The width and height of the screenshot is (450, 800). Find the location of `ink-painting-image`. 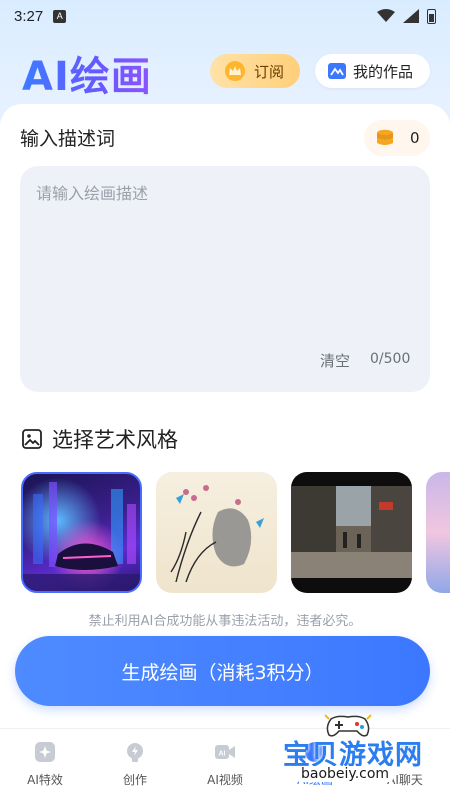

ink-painting-image is located at coordinates (217, 534).